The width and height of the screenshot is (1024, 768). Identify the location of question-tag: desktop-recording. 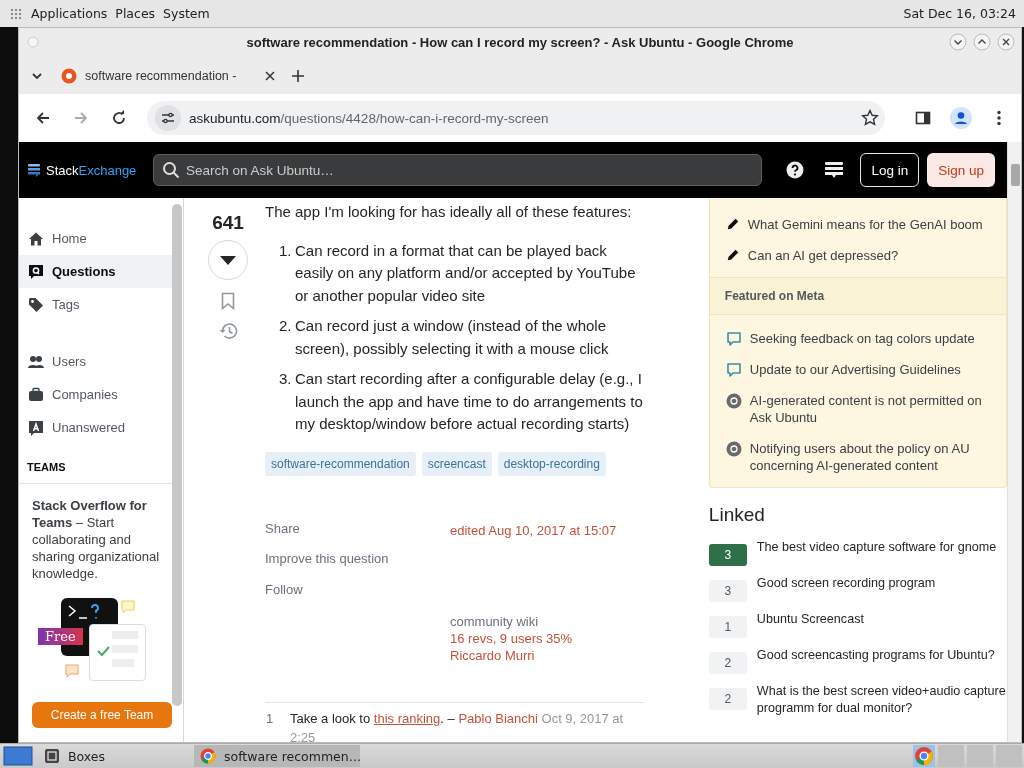
(551, 463).